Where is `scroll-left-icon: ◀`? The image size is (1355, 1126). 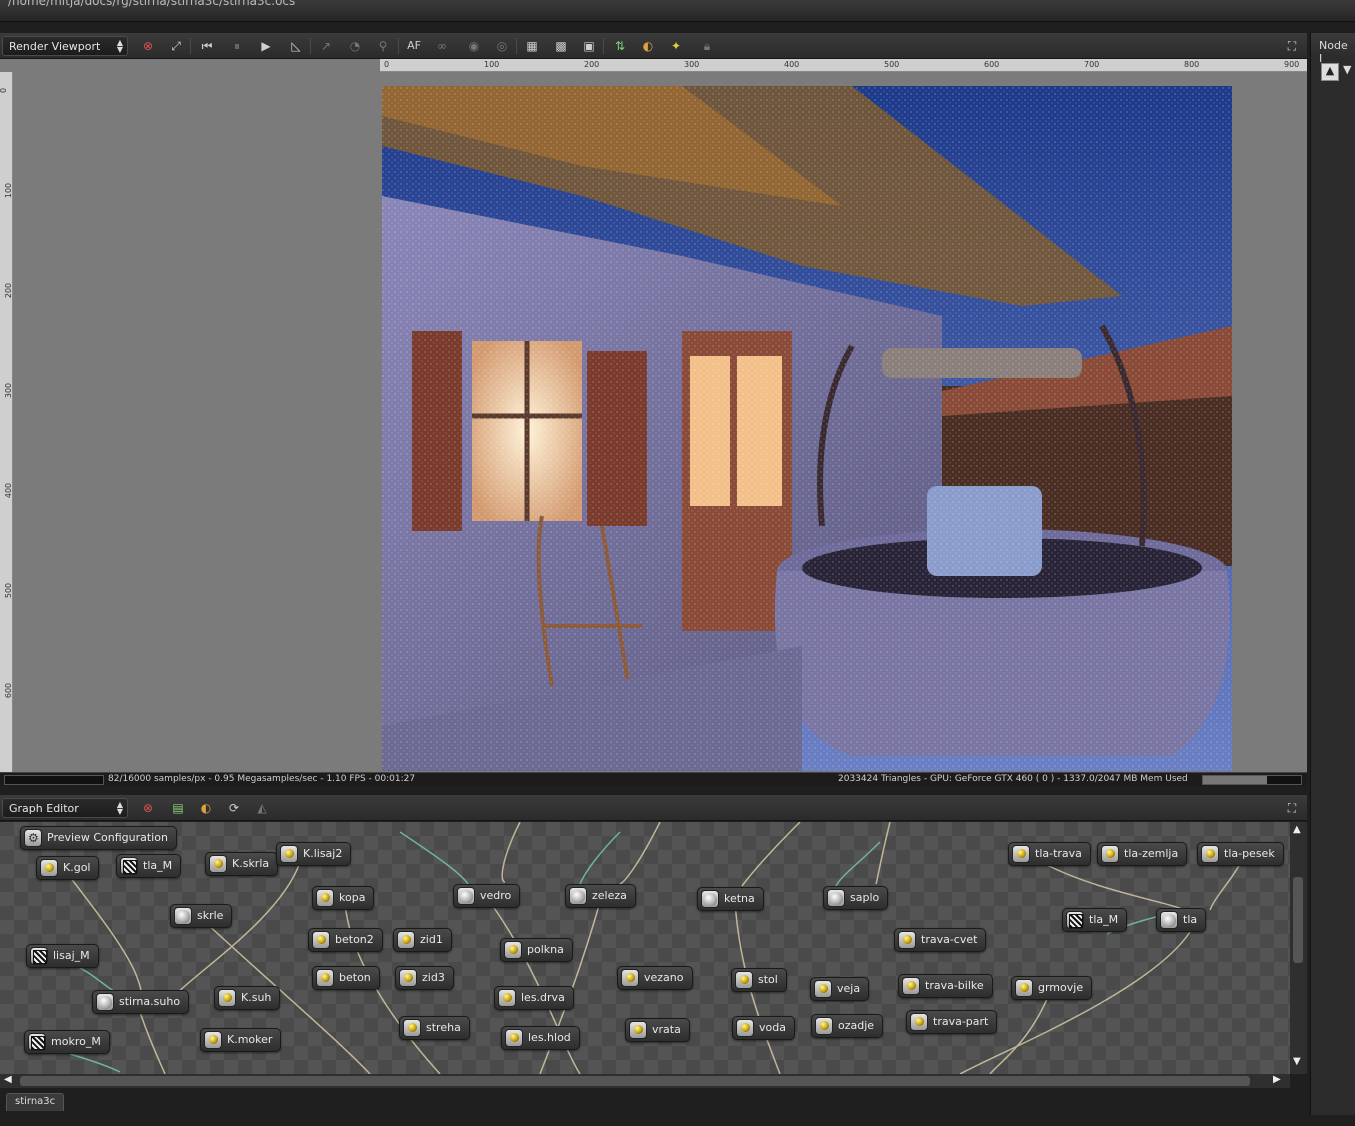
scroll-left-icon: ◀ is located at coordinates (8, 1079).